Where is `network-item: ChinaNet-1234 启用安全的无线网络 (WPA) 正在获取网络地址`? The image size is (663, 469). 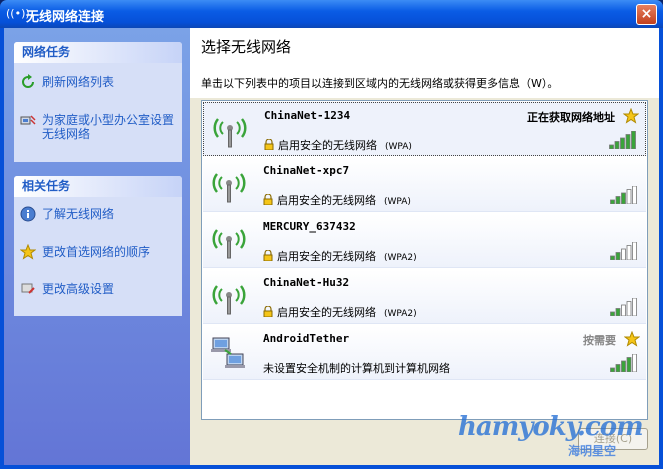 network-item: ChinaNet-1234 启用安全的无线网络 (WPA) 正在获取网络地址 is located at coordinates (424, 129).